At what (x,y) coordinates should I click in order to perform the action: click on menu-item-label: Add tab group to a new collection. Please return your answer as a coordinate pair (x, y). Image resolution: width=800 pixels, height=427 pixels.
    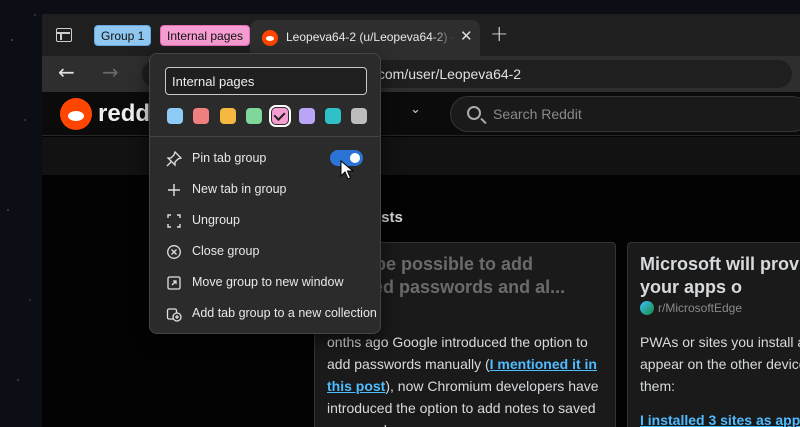
    Looking at the image, I should click on (284, 313).